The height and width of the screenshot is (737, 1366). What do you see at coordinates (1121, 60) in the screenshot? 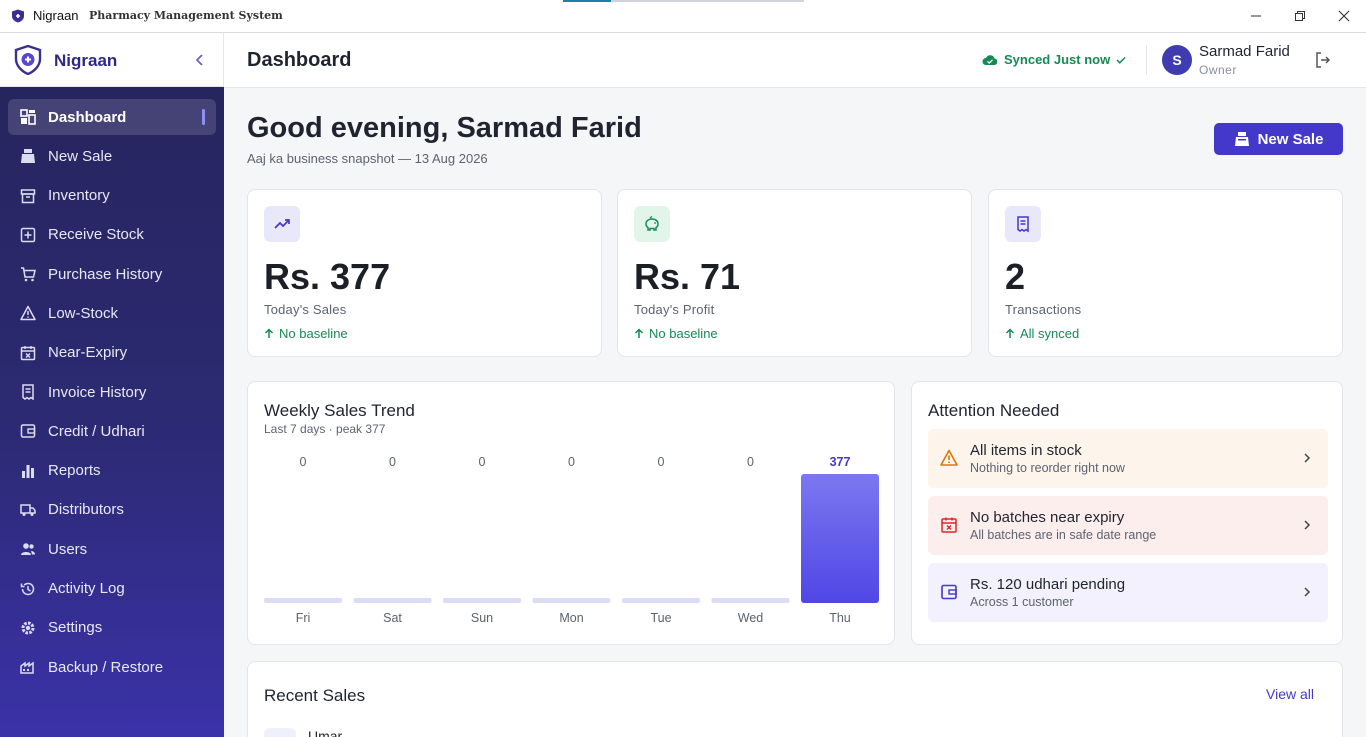
I see `check-icon` at bounding box center [1121, 60].